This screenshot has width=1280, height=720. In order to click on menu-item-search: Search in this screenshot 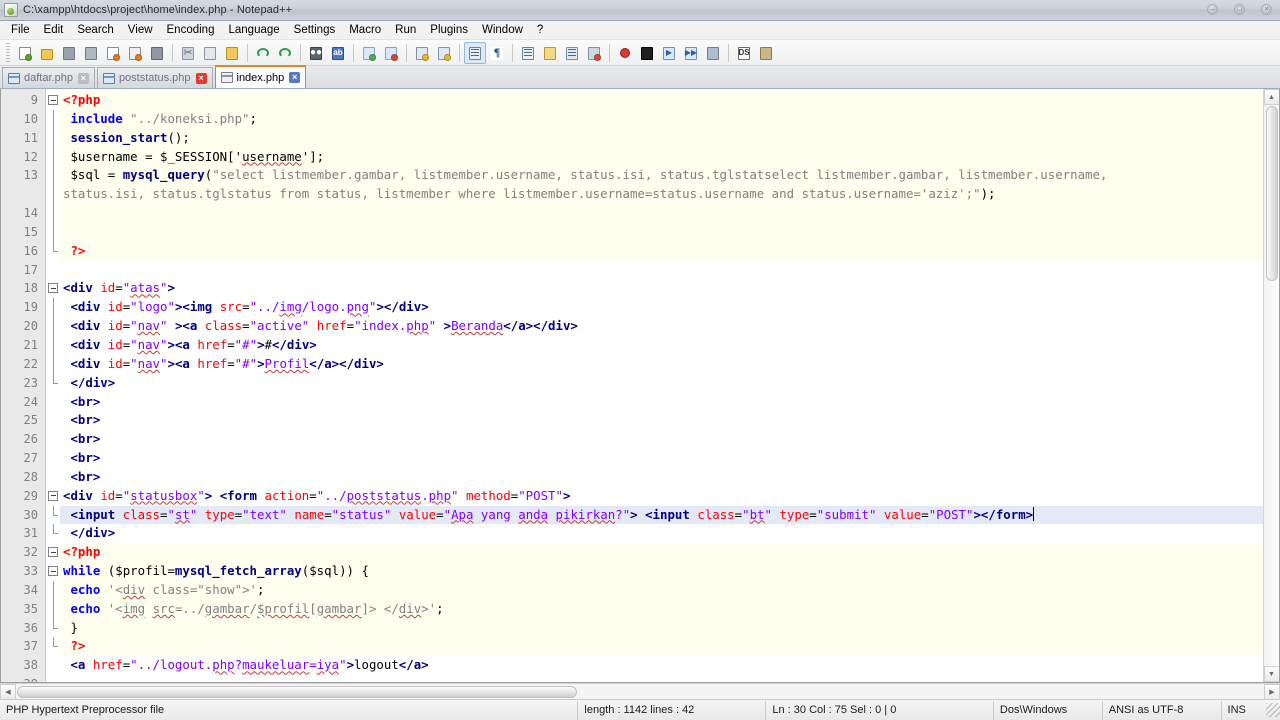, I will do `click(95, 30)`.